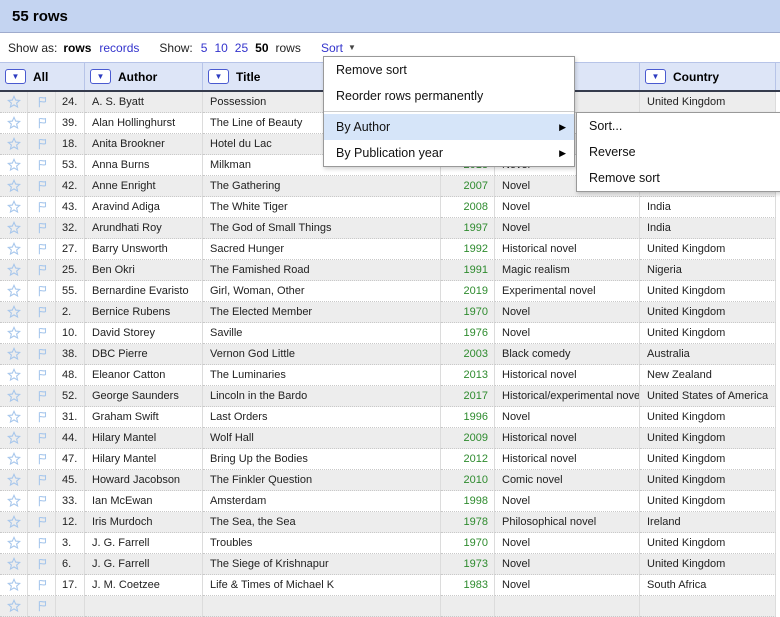 The height and width of the screenshot is (617, 780). I want to click on cell-title: Last Orders, so click(322, 417).